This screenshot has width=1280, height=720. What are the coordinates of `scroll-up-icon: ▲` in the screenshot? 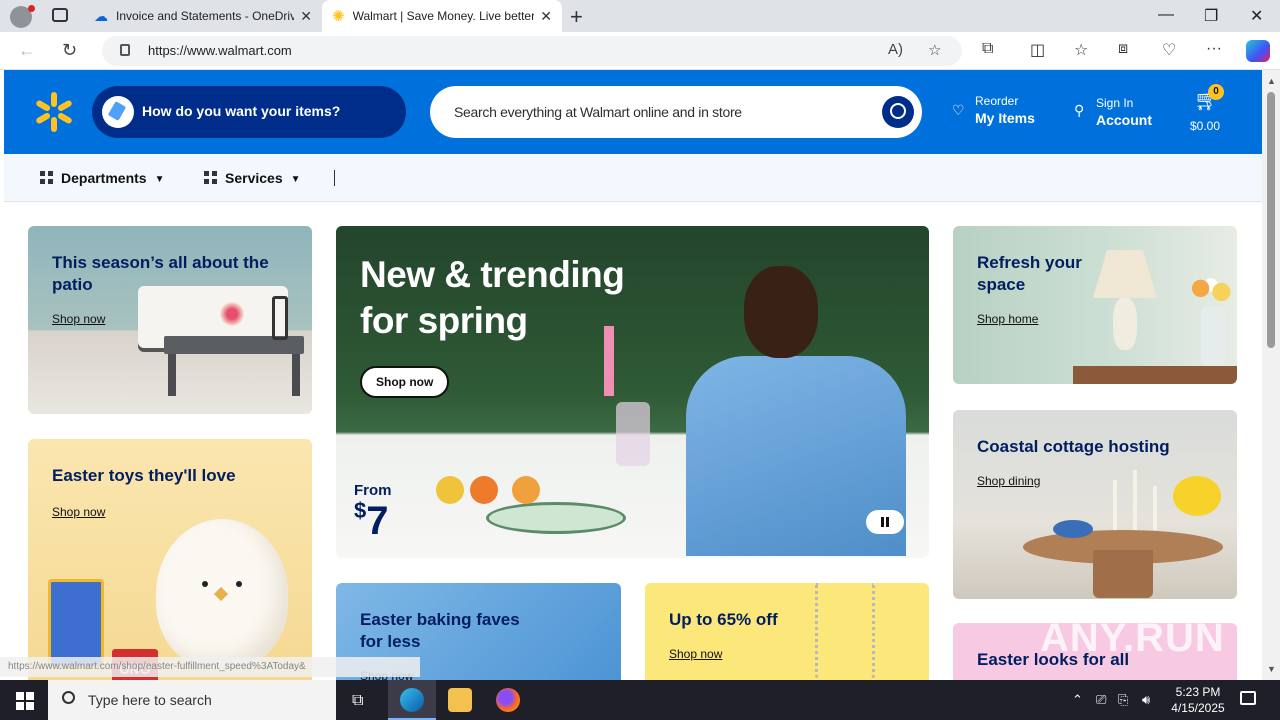 It's located at (1271, 81).